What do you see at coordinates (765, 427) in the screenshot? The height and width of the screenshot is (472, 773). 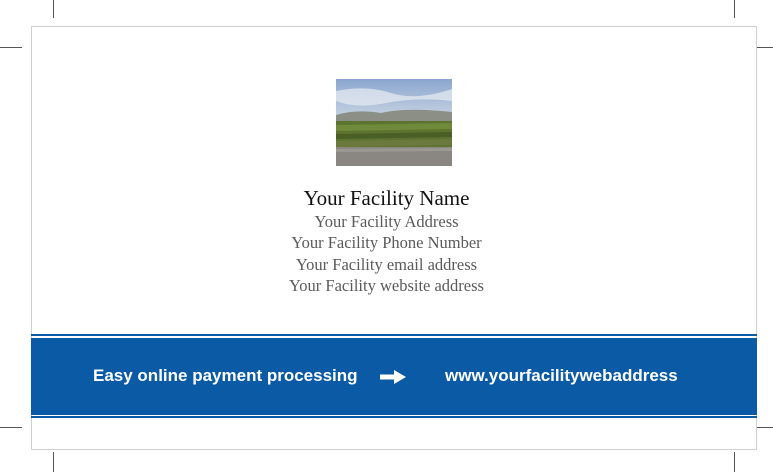 I see `crop-mark-bottom-right-horizontal` at bounding box center [765, 427].